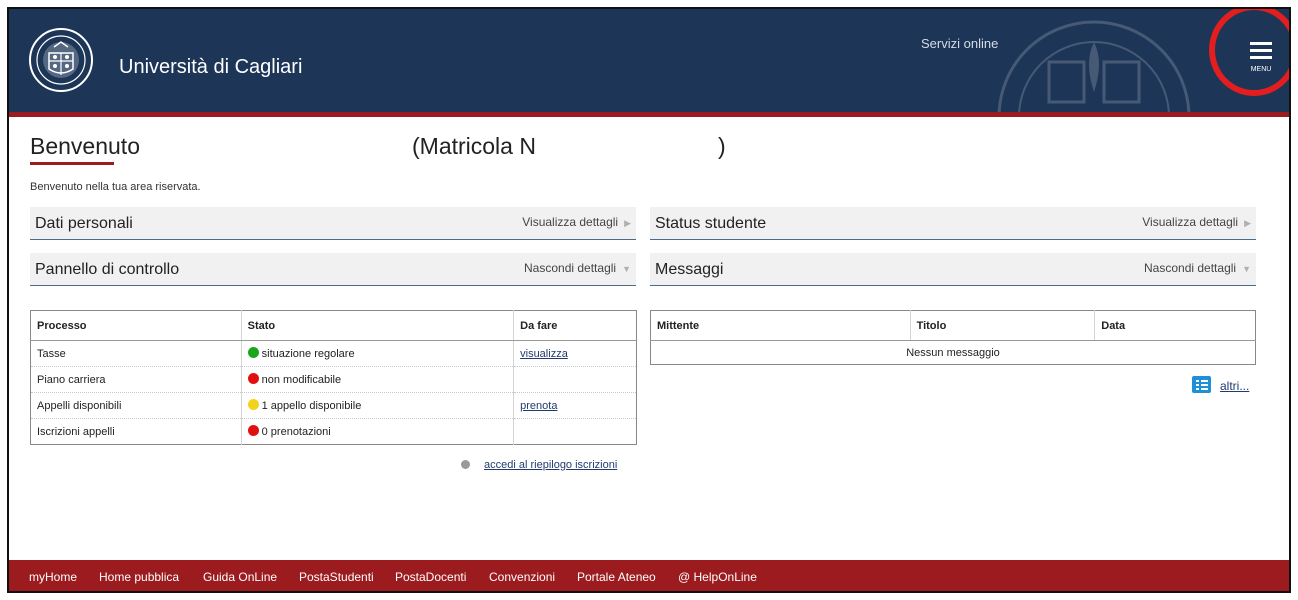  I want to click on table-header-row: Mittente Titolo Data, so click(953, 325).